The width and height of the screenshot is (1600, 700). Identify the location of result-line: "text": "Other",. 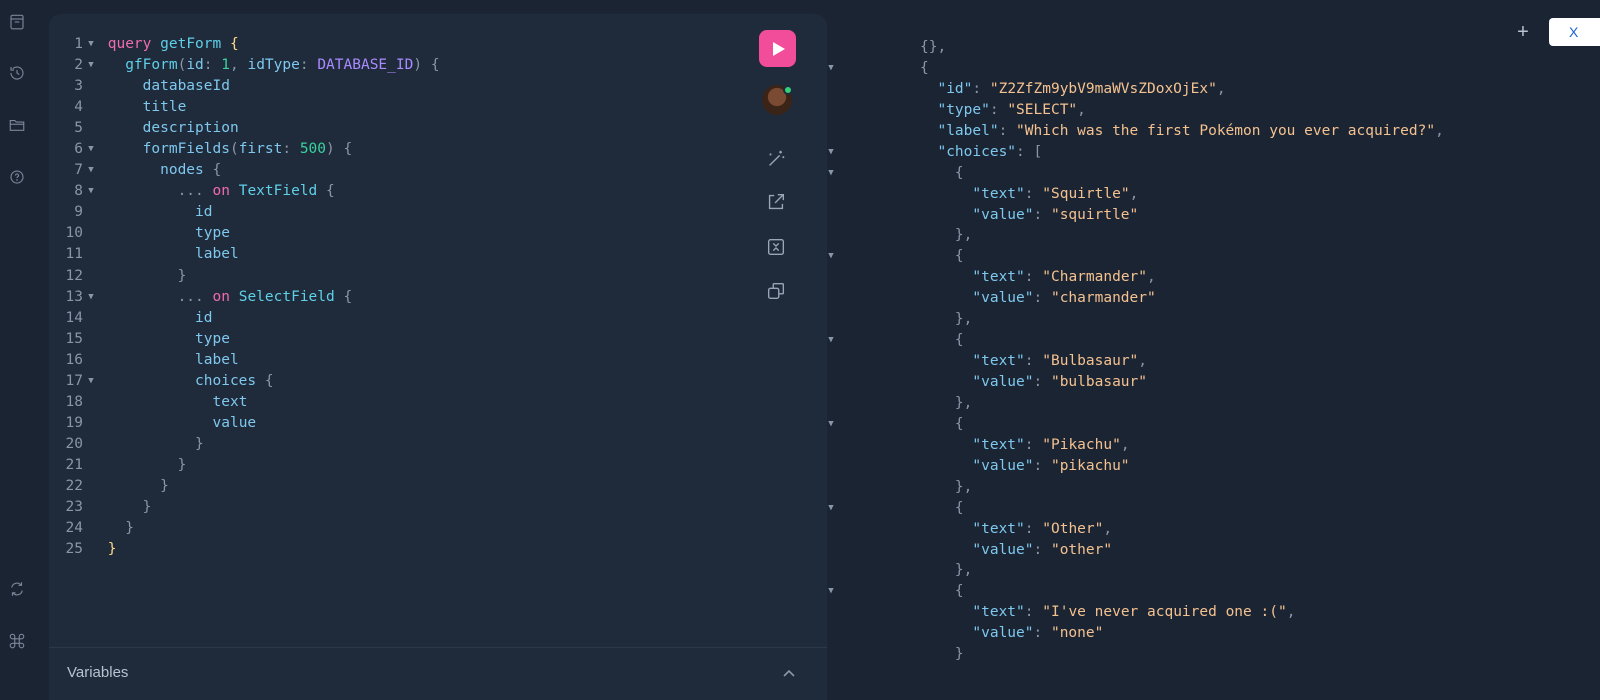
(1042, 528).